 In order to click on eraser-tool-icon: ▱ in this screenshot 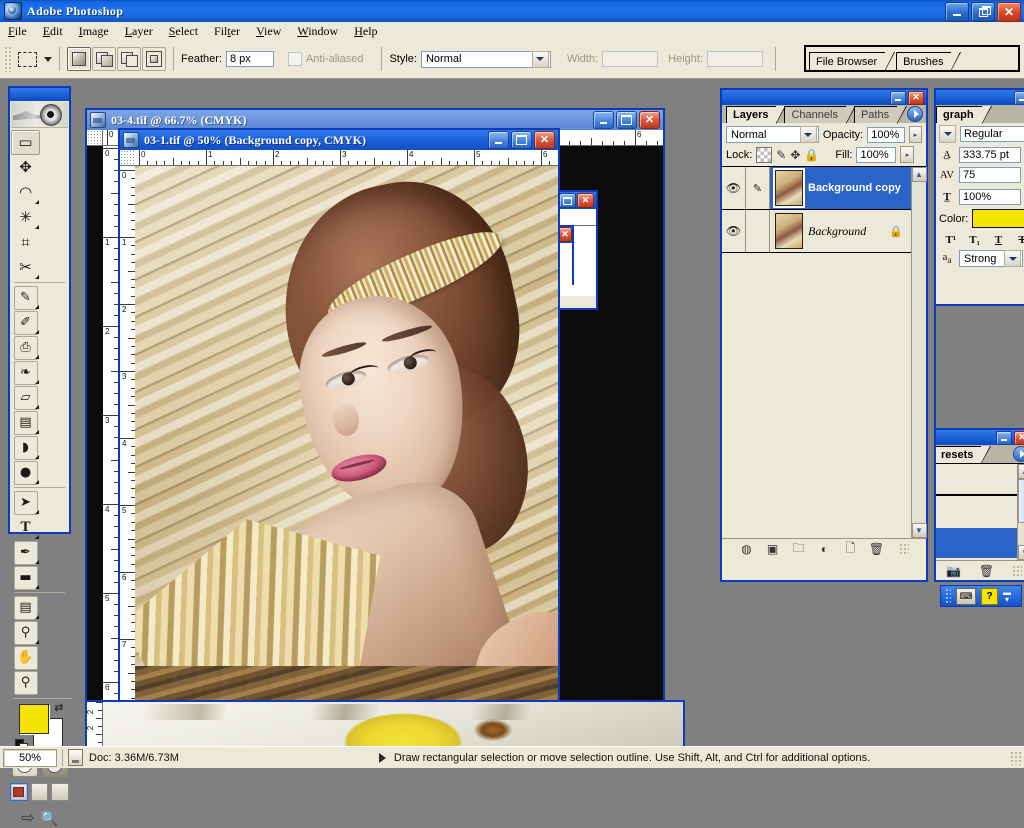, I will do `click(25, 397)`.